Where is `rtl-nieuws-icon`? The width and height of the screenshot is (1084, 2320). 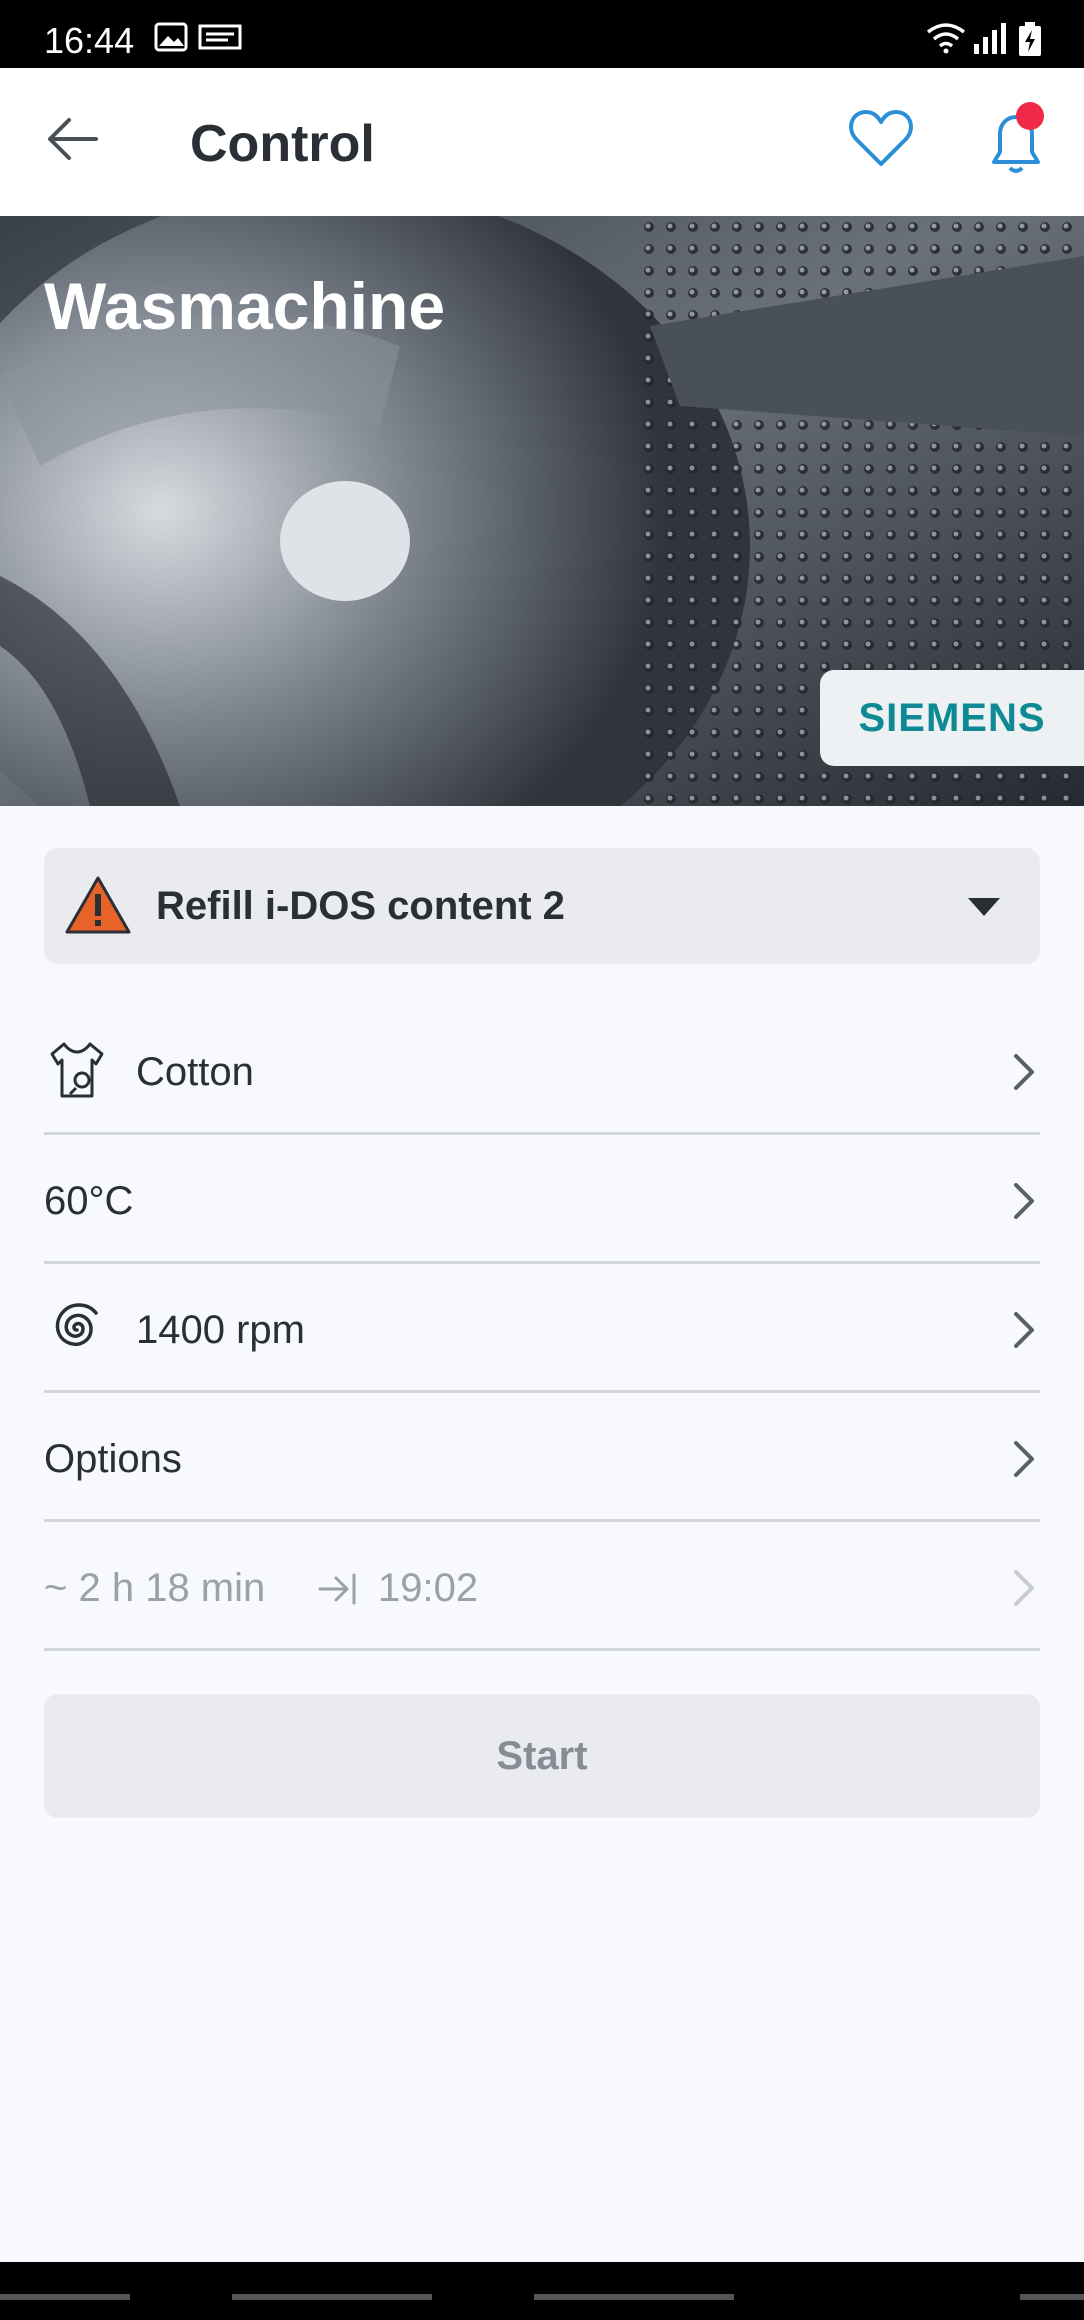 rtl-nieuws-icon is located at coordinates (220, 37).